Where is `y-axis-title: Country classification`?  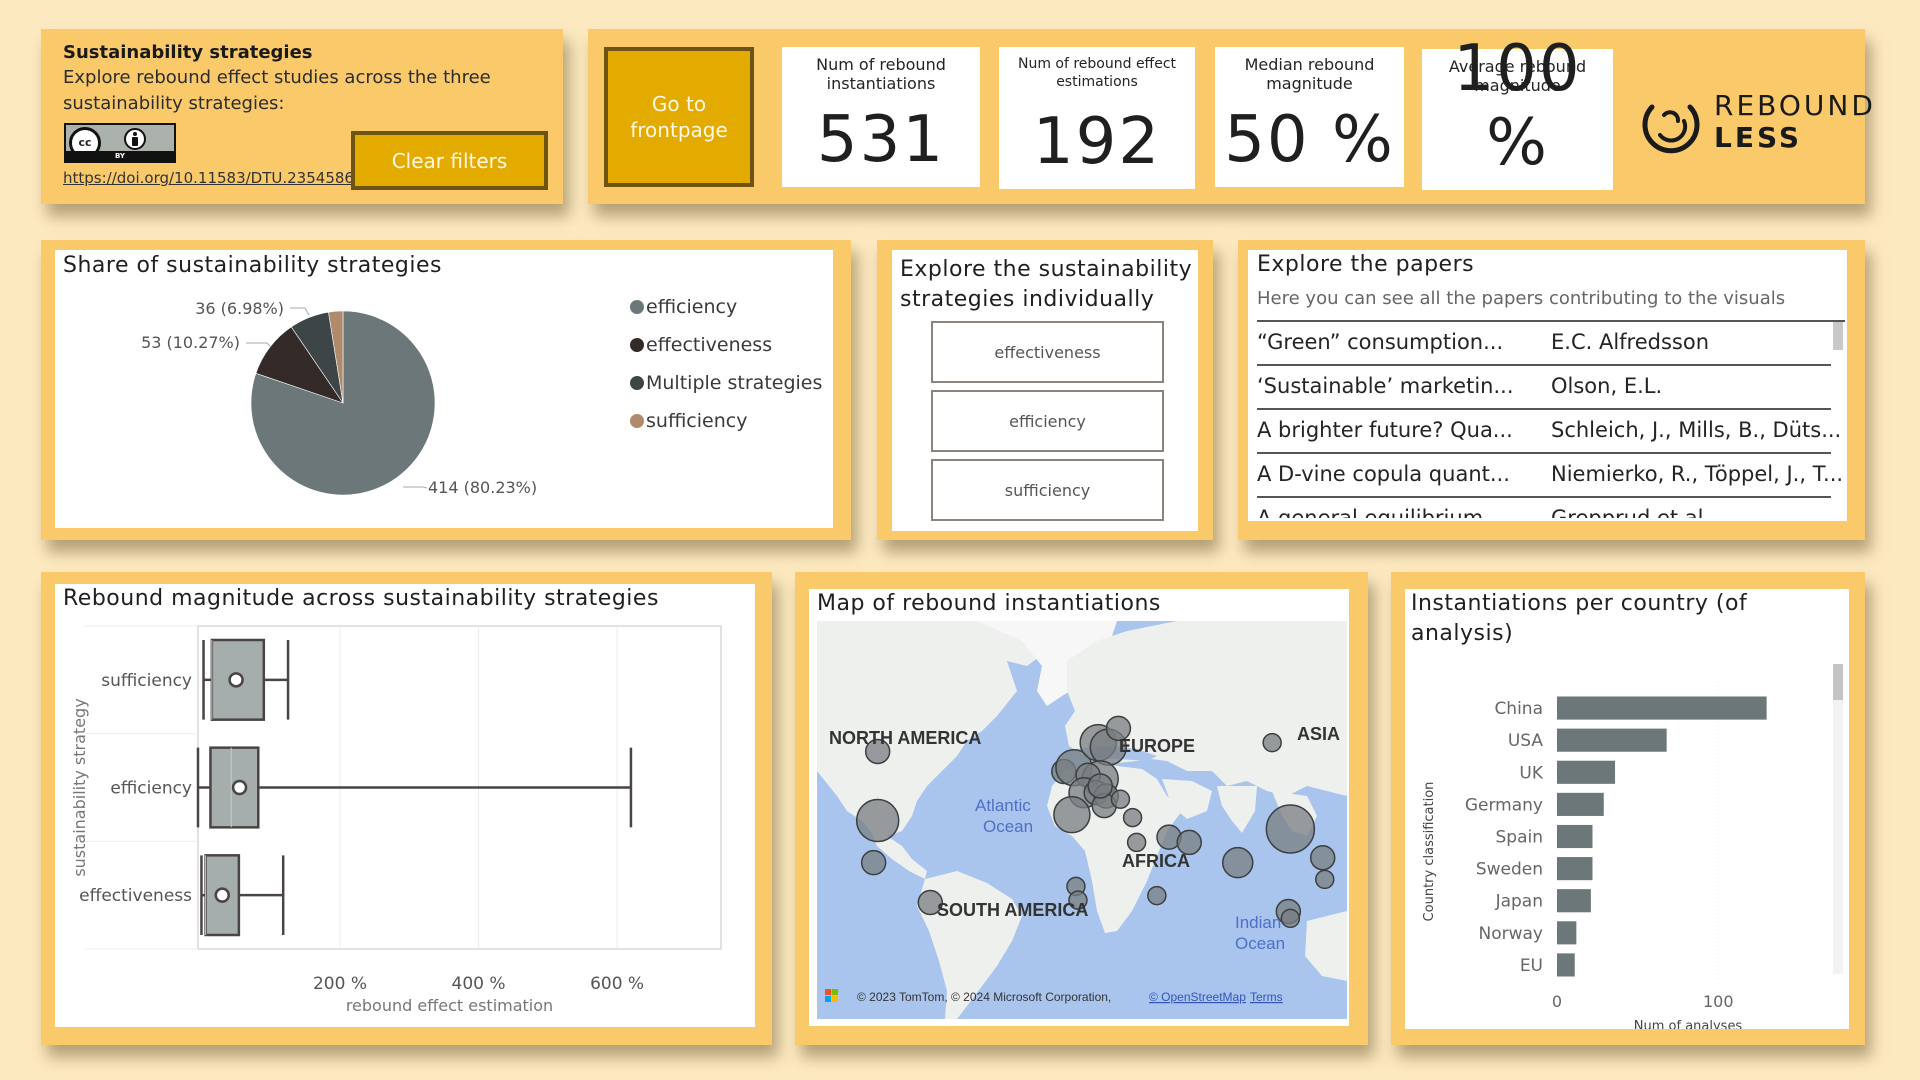
y-axis-title: Country classification is located at coordinates (1429, 852).